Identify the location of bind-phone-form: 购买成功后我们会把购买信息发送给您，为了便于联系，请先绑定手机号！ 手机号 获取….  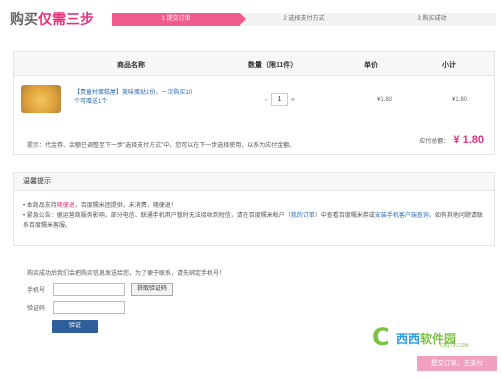
(187, 300).